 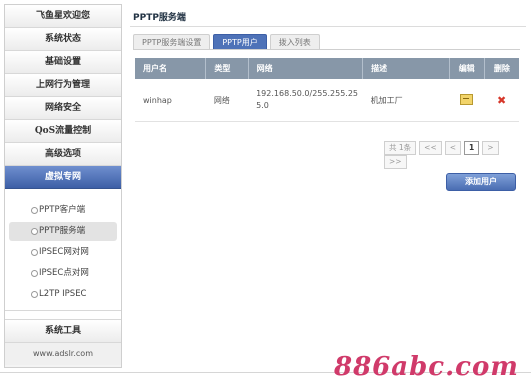 I want to click on pagination-next-button: >, so click(x=490, y=148).